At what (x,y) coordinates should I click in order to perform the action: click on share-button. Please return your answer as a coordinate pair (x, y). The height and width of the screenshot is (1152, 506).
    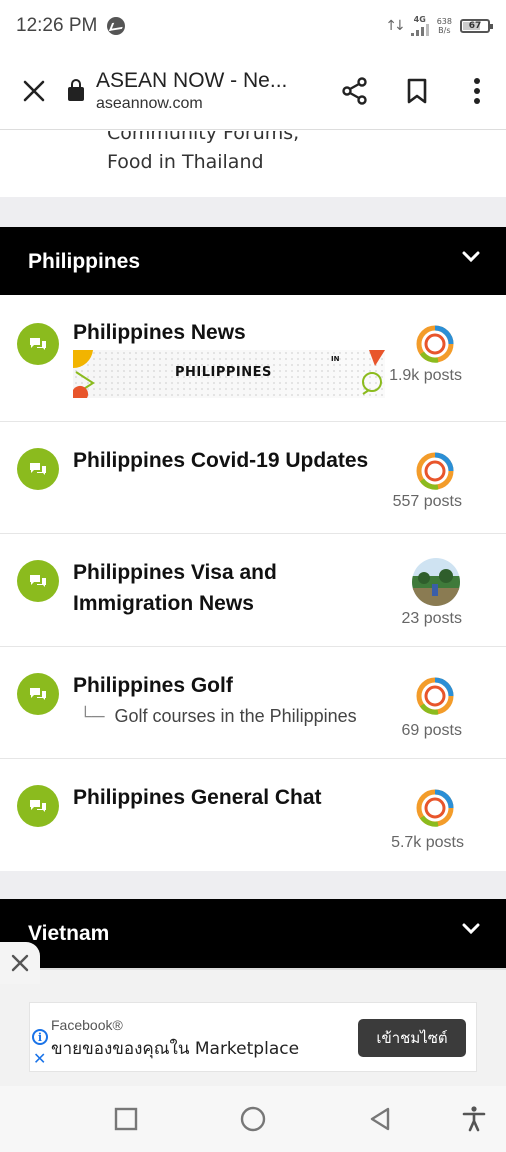
    Looking at the image, I should click on (355, 91).